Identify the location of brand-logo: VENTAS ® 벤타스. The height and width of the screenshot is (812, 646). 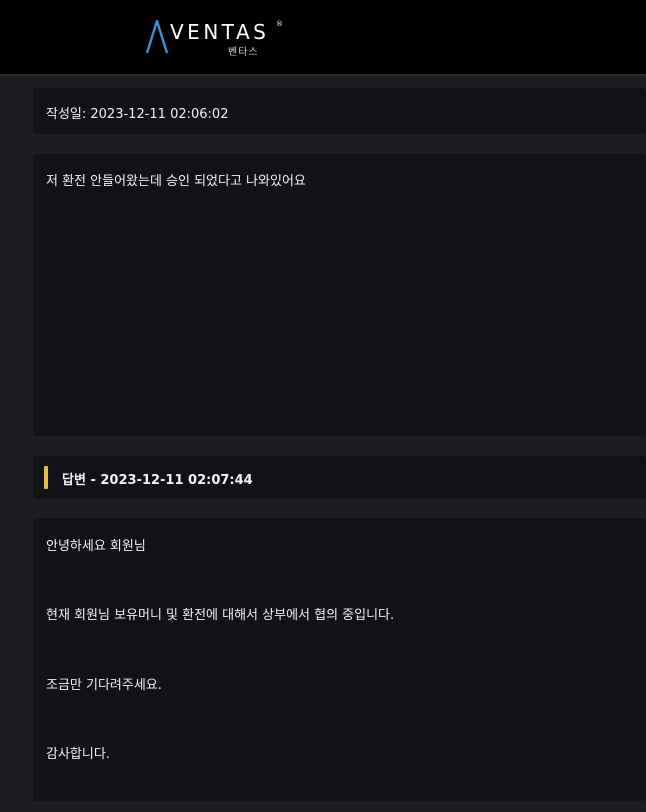
(221, 38).